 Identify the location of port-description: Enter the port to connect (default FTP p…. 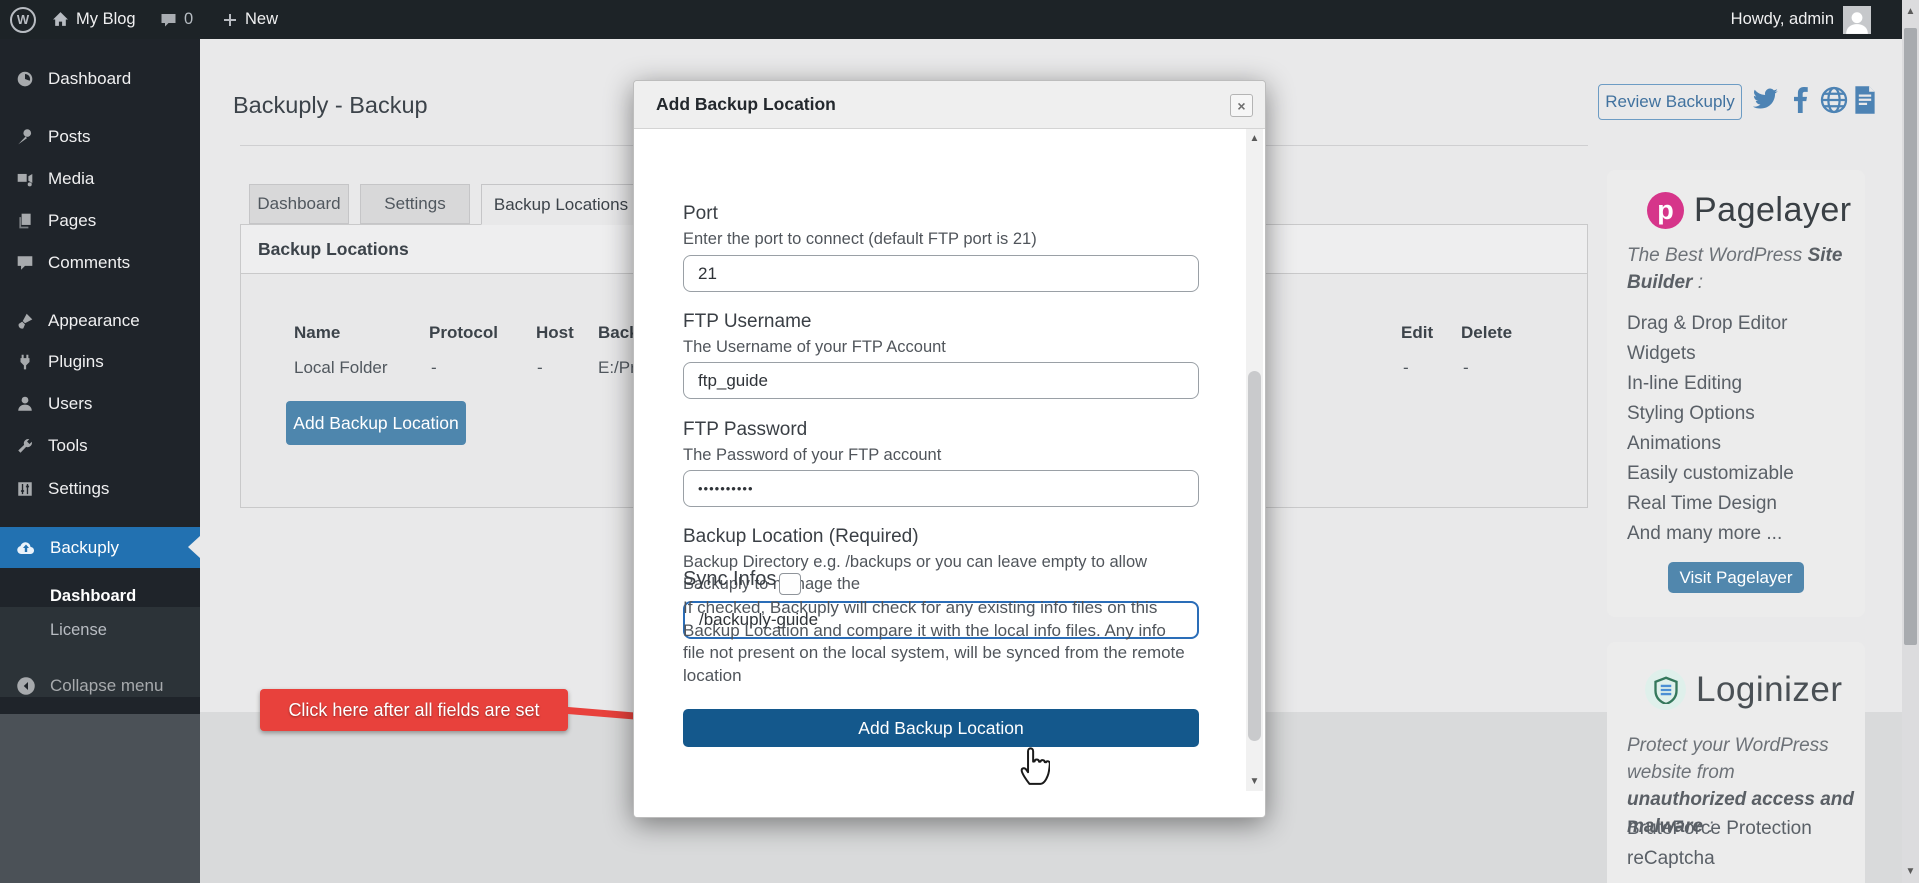
(860, 239).